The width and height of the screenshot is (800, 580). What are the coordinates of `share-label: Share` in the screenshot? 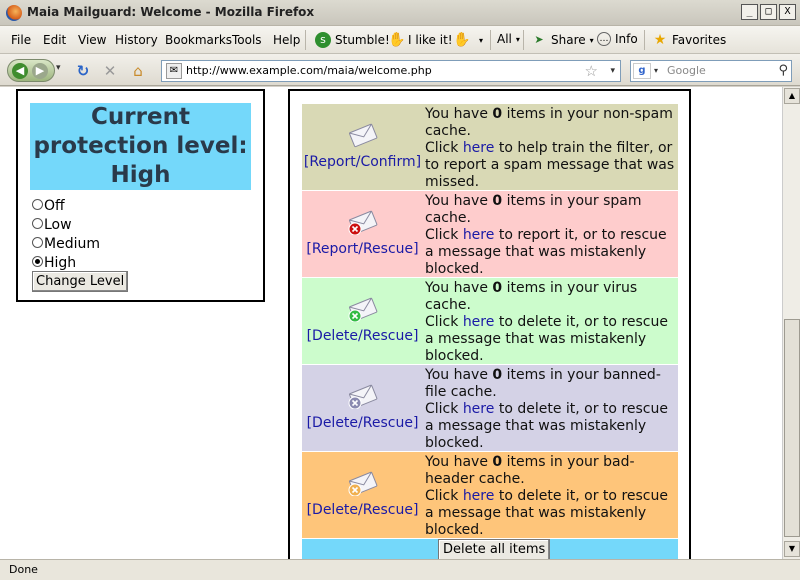 It's located at (568, 40).